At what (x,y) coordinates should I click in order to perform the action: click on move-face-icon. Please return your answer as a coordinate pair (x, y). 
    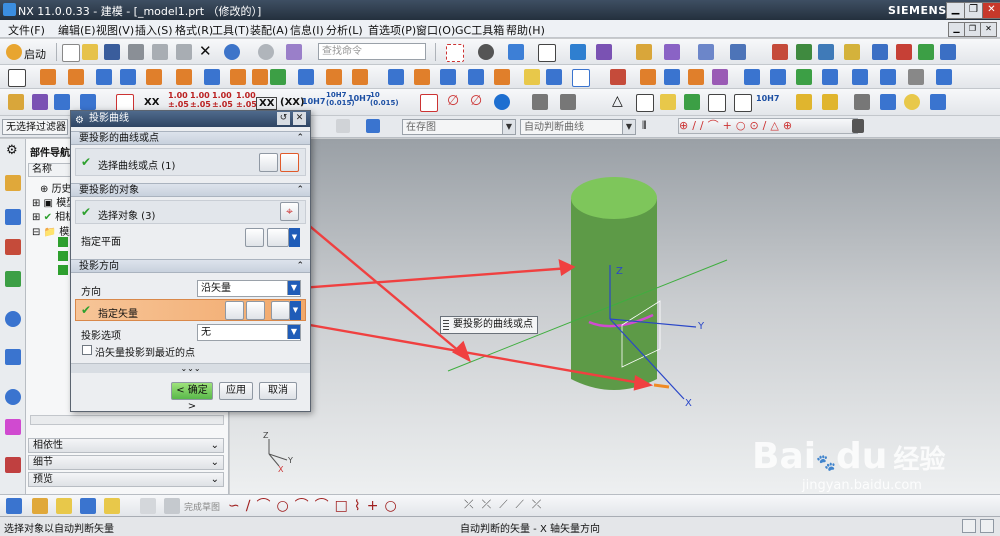
    Looking at the image, I should click on (40, 102).